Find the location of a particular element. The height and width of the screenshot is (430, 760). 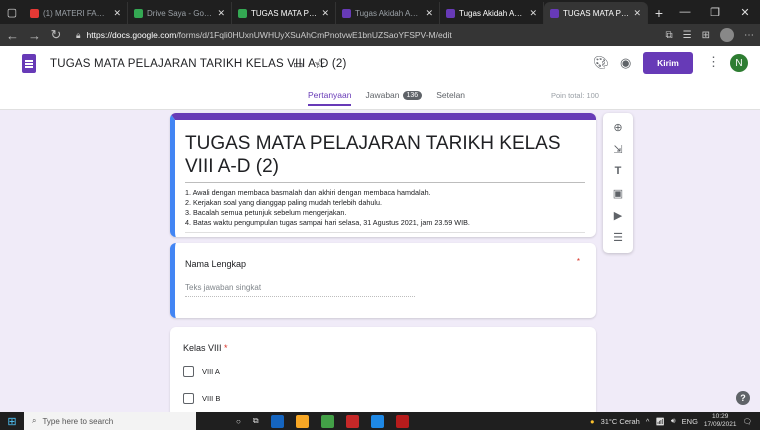

import-questions-icon: ⇲ is located at coordinates (618, 149).